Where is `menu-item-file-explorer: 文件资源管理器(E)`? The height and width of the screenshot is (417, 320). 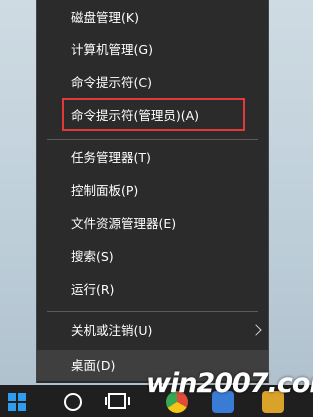 menu-item-file-explorer: 文件资源管理器(E) is located at coordinates (152, 224).